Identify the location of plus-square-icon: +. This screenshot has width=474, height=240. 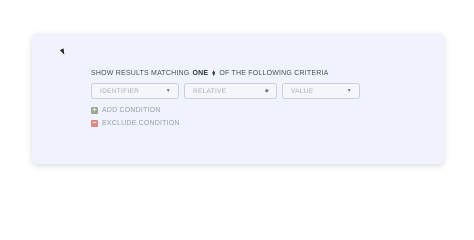
(94, 110).